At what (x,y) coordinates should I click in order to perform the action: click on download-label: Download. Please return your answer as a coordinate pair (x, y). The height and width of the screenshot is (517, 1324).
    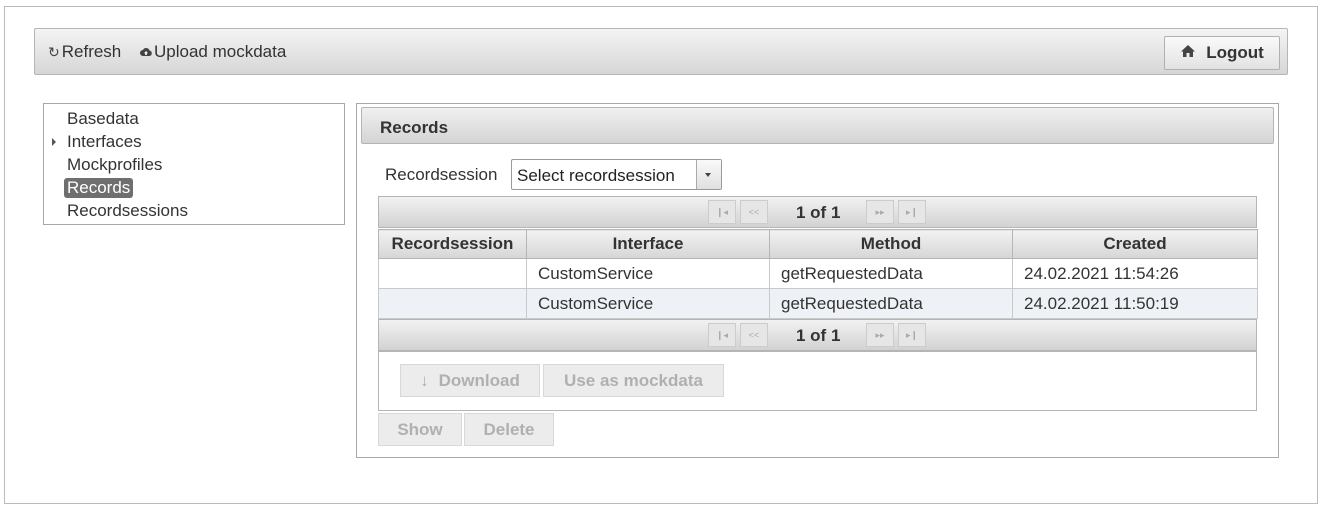
    Looking at the image, I should click on (479, 380).